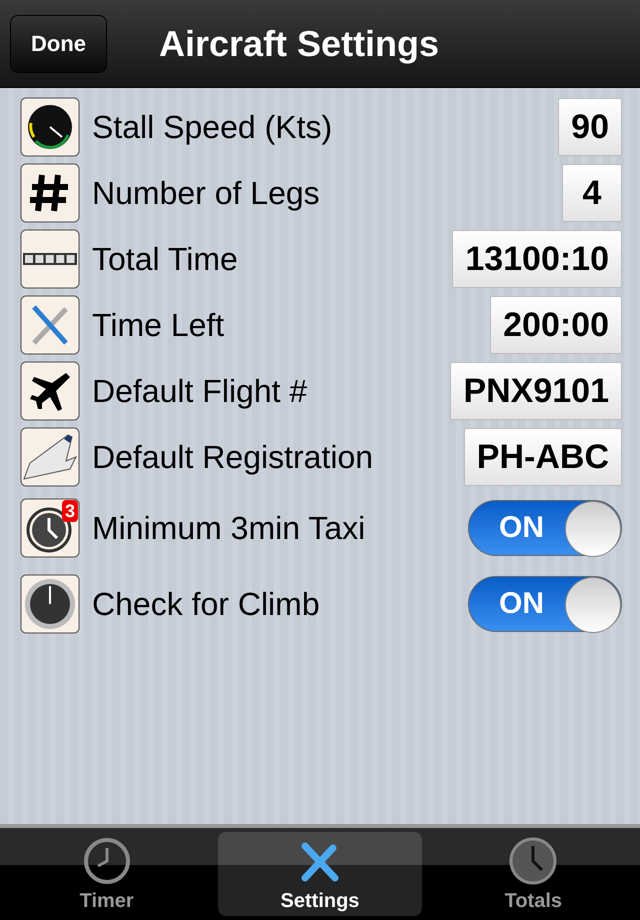  I want to click on dial-clock-icon, so click(50, 604).